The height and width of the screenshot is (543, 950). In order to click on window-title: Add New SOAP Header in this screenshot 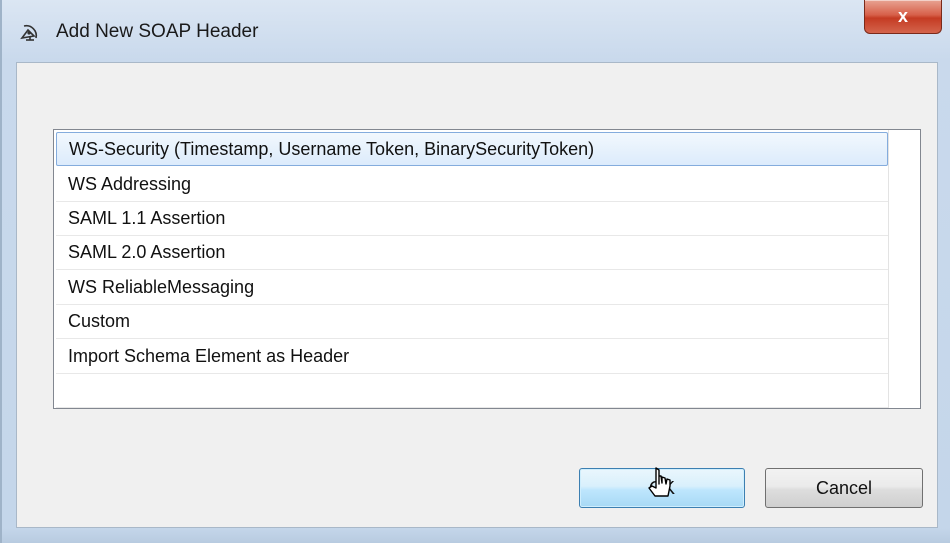, I will do `click(157, 31)`.